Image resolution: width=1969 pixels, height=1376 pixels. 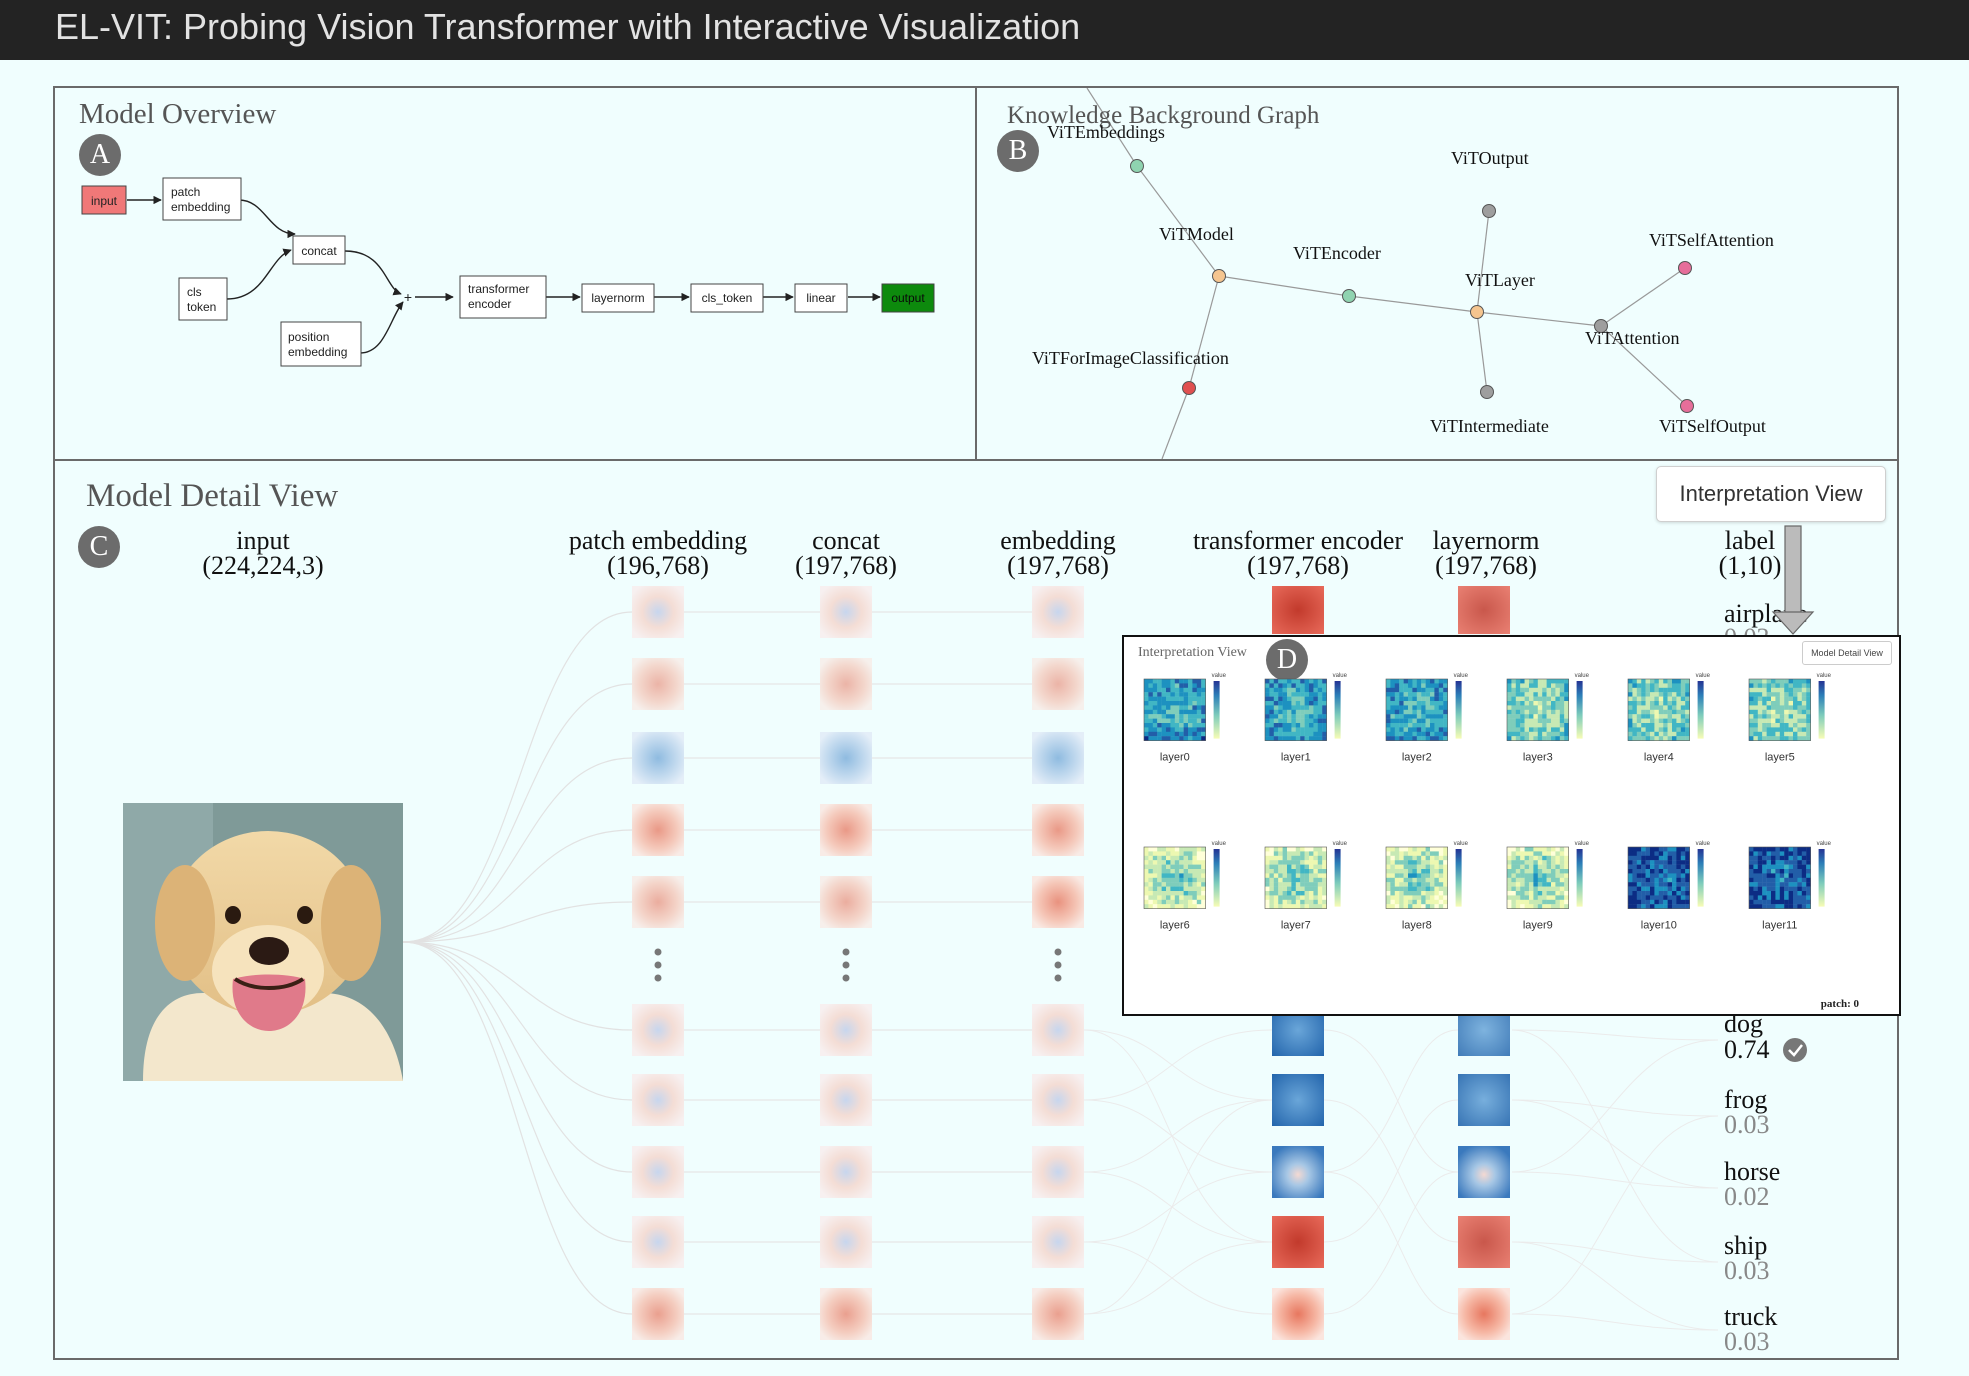 I want to click on col-shape-concat: (197,768), so click(x=846, y=565).